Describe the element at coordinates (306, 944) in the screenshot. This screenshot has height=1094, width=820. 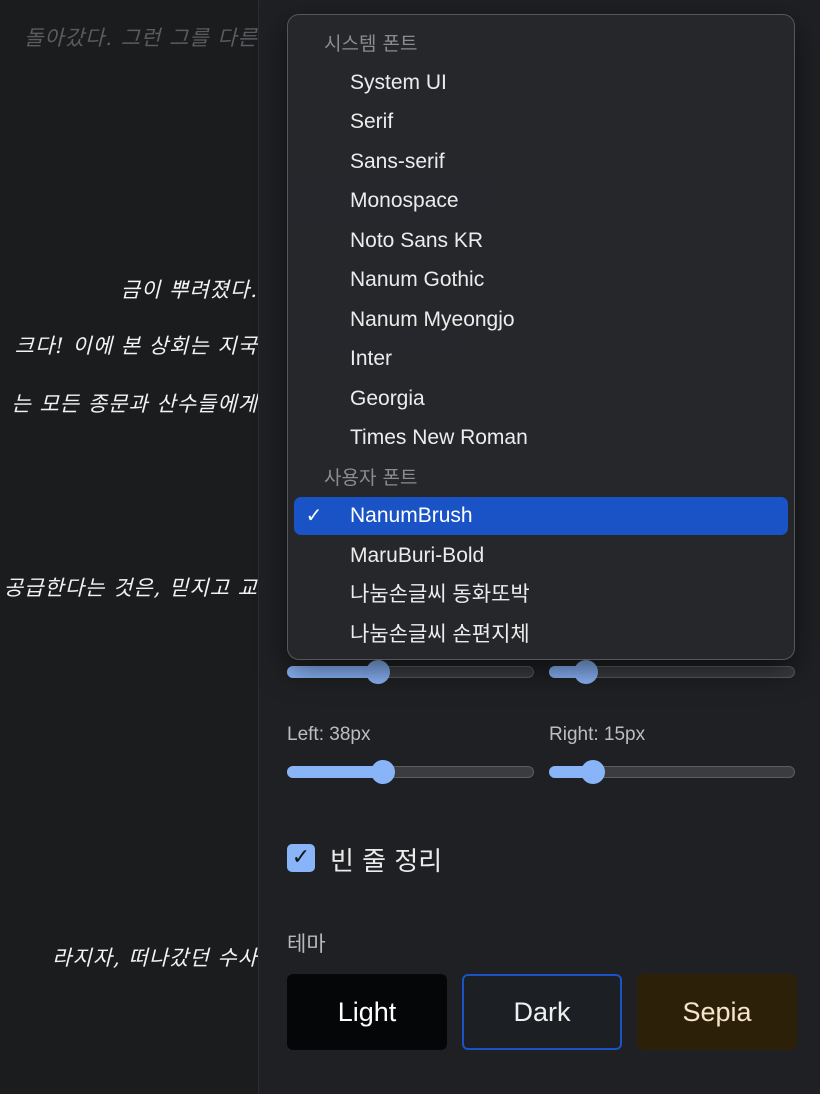
I see `theme-section-label: 테마` at that location.